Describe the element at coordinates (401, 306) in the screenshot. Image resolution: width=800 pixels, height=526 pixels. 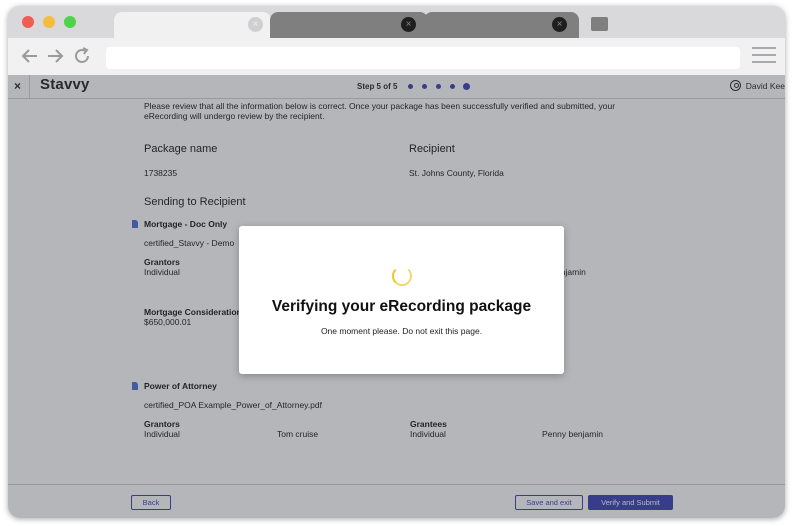
I see `modal-title: Verifying your eRecording package` at that location.